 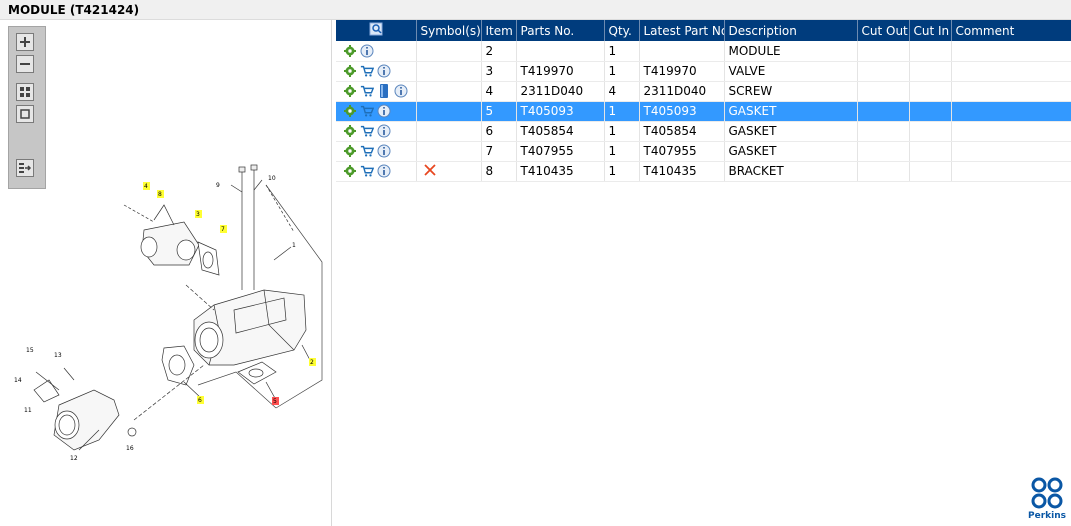 I want to click on callout-2: 2, so click(x=312, y=362).